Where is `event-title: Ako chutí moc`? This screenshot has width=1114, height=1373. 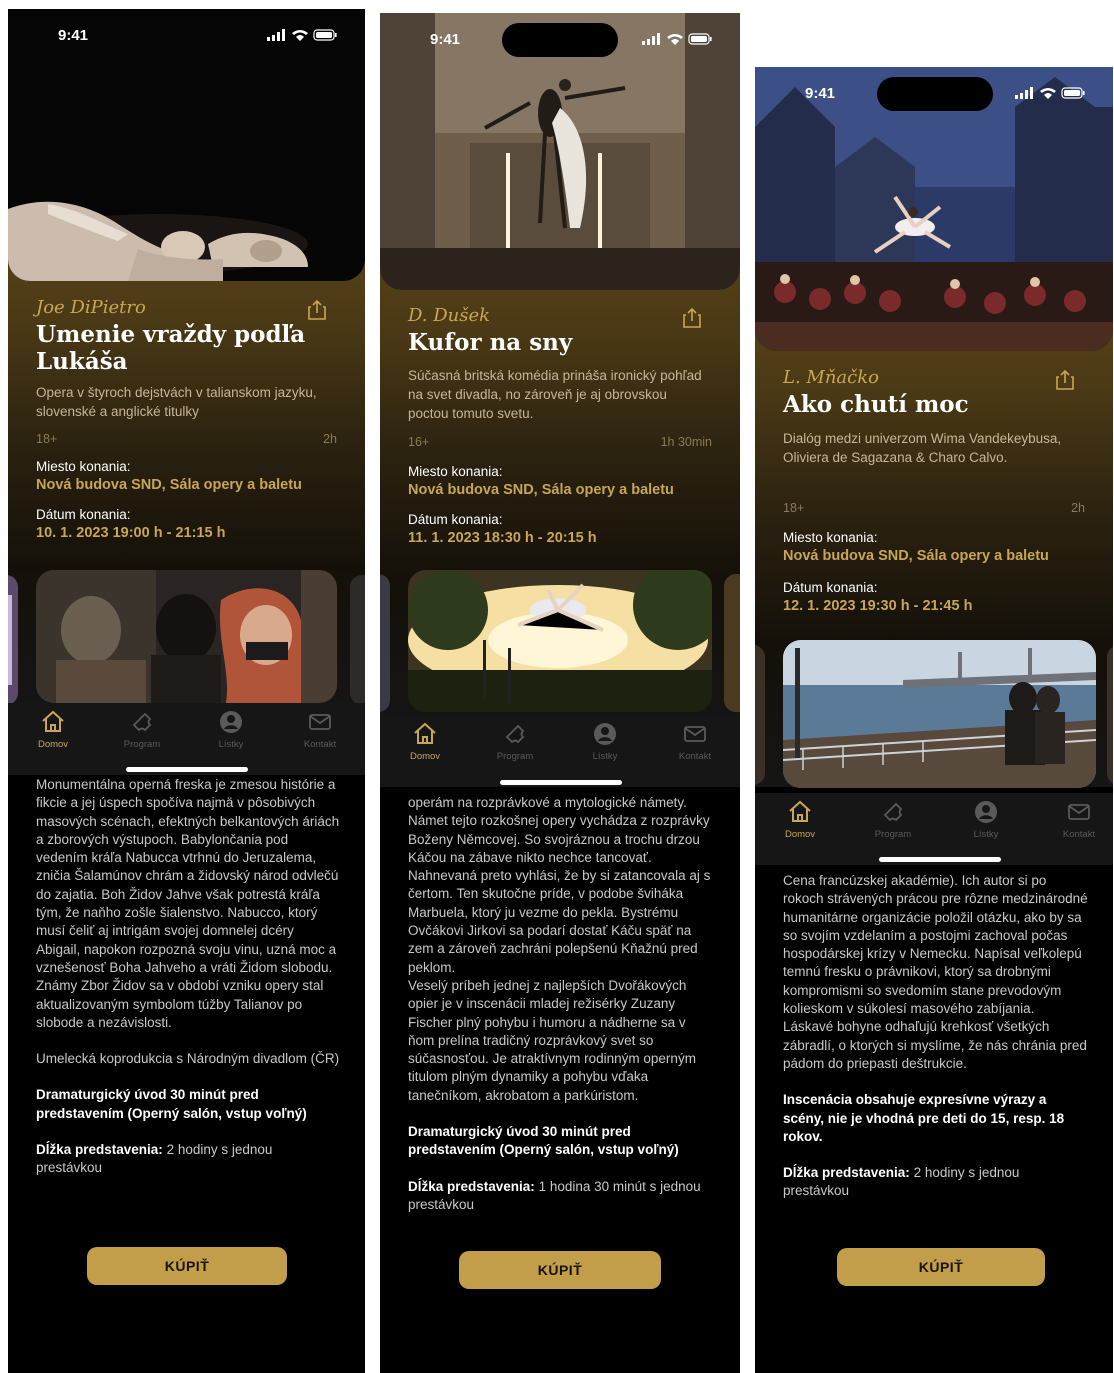 event-title: Ako chutí moc is located at coordinates (876, 404).